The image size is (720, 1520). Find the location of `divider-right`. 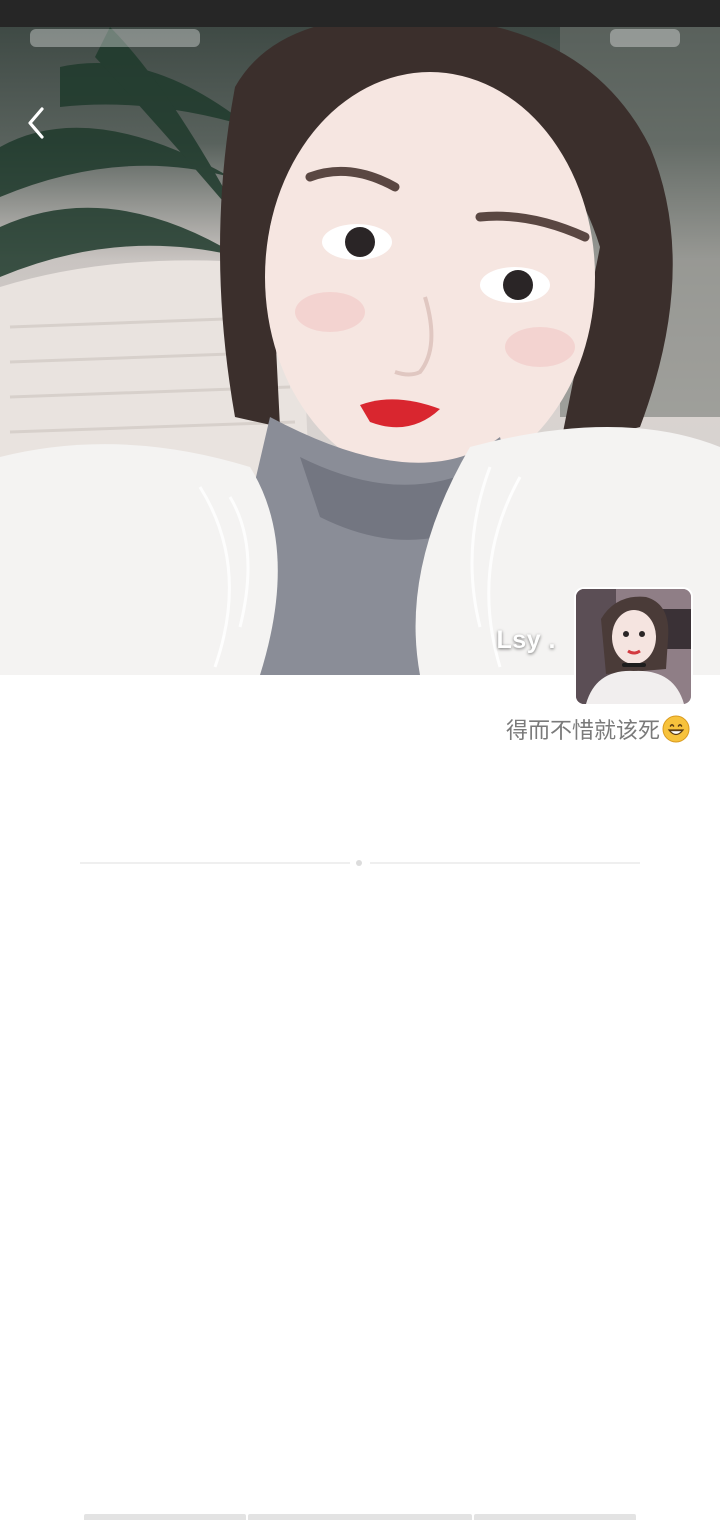

divider-right is located at coordinates (505, 863).